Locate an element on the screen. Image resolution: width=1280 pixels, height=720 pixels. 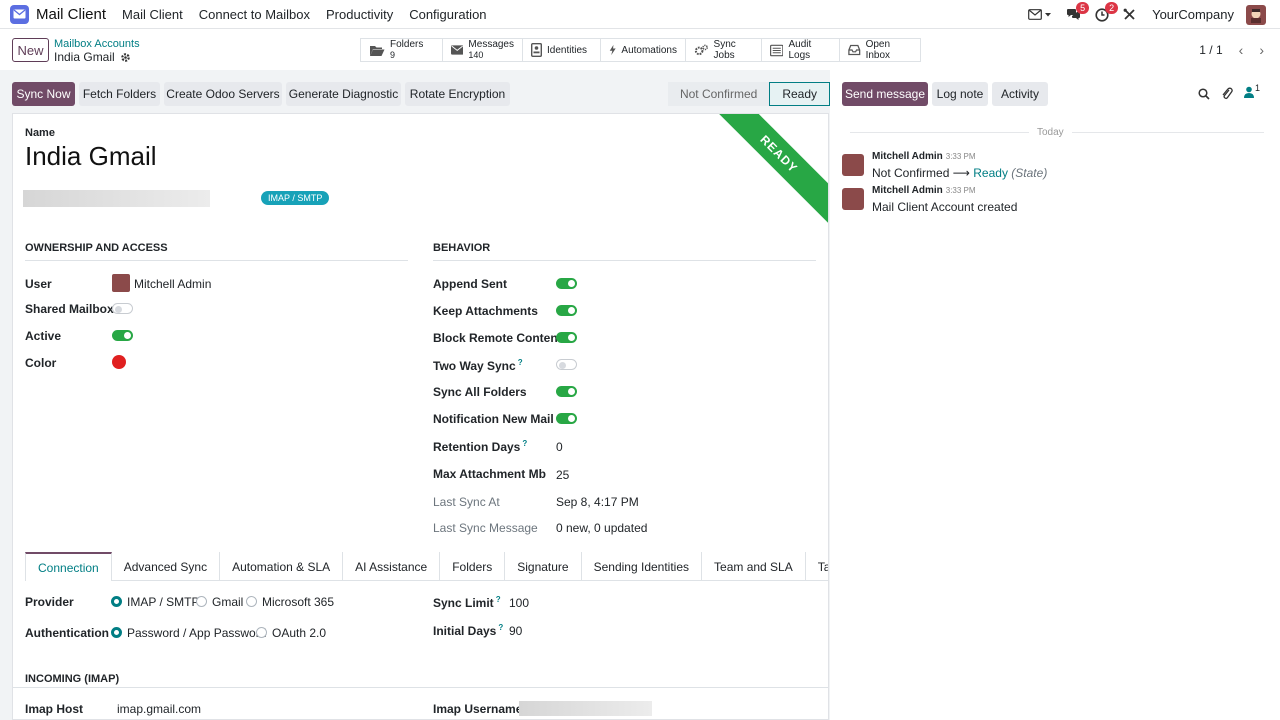
color-label: Color is located at coordinates (41, 363).